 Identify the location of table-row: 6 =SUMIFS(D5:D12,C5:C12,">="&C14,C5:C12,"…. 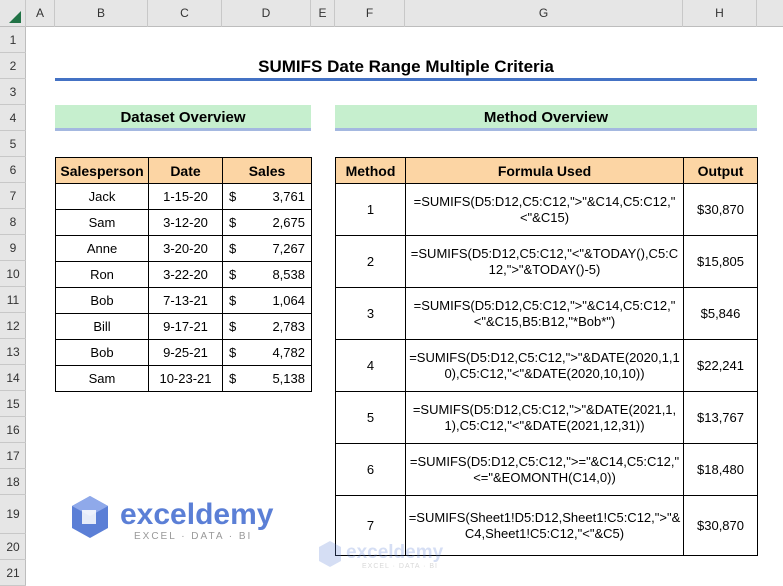
(546, 469).